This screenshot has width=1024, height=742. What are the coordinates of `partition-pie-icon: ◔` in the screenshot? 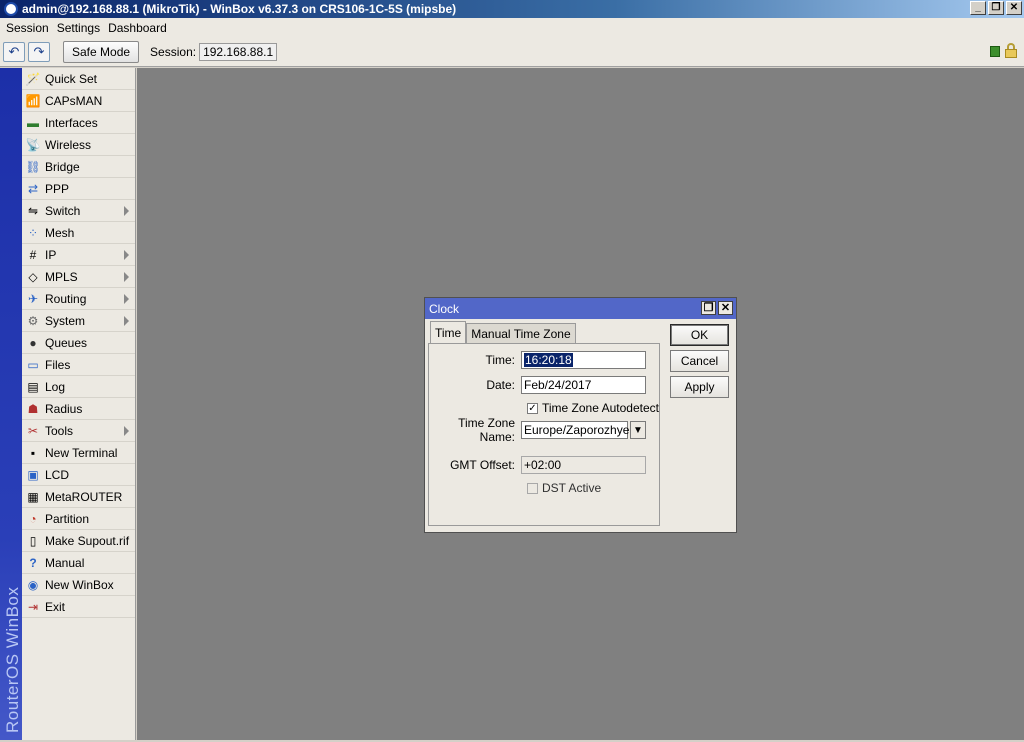 It's located at (33, 518).